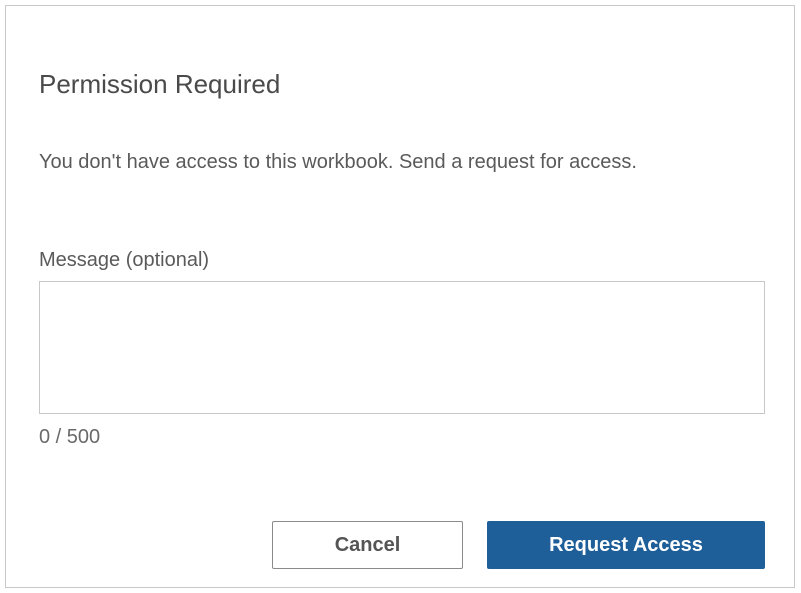 This screenshot has width=801, height=593. Describe the element at coordinates (70, 437) in the screenshot. I see `character-counter: 0 / 500` at that location.